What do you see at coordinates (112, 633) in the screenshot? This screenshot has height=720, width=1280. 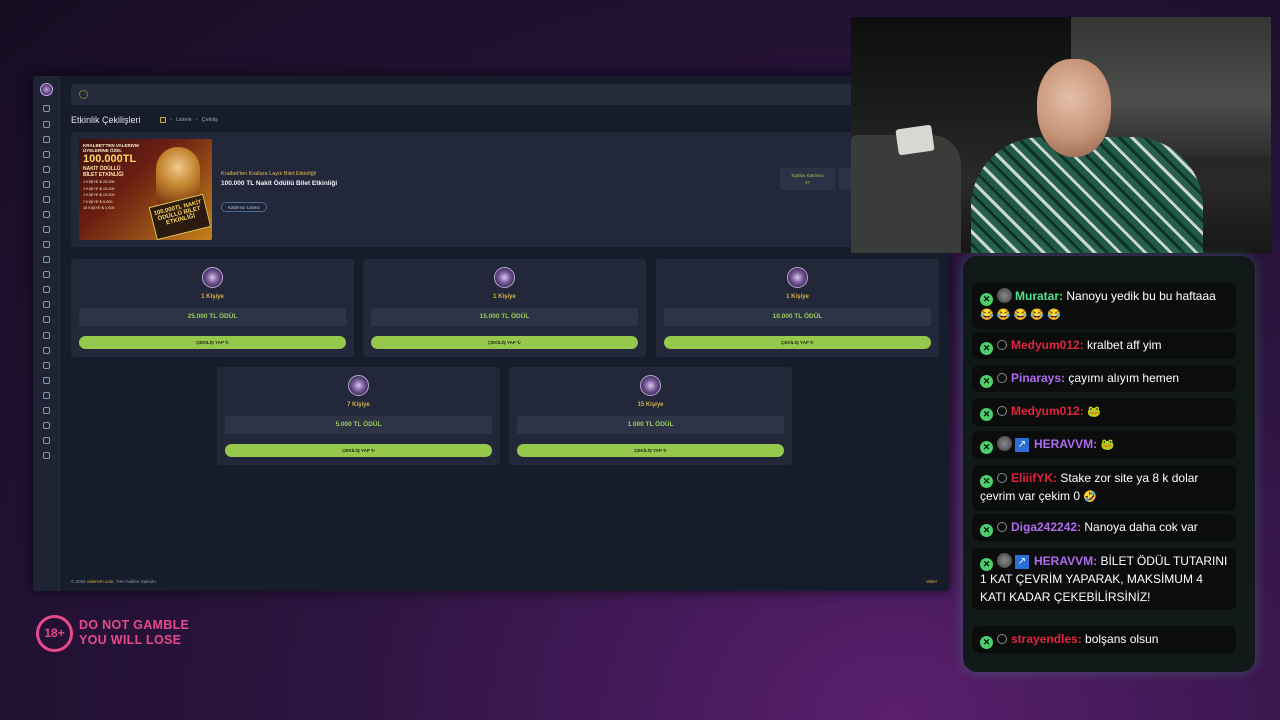 I see `gambling-warning-logo: 18+ DO NOT GAMBLE YOU WILL LOSE` at bounding box center [112, 633].